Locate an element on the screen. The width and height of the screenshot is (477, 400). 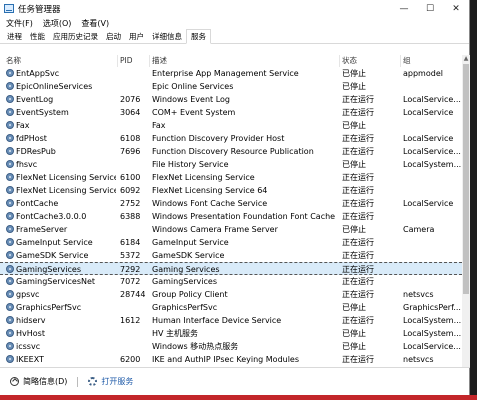
service-description: FlexNet Licensing Service is located at coordinates (203, 177).